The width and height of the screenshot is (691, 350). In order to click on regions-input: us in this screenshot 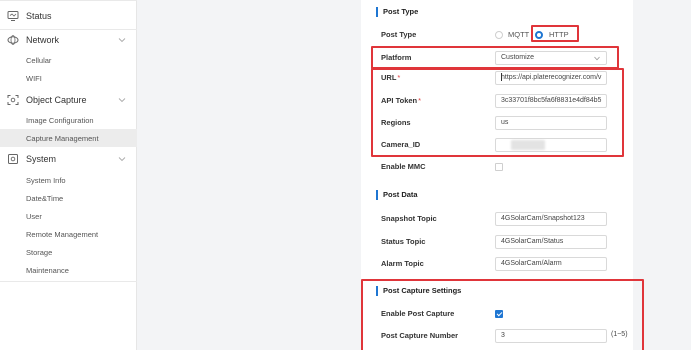, I will do `click(551, 123)`.